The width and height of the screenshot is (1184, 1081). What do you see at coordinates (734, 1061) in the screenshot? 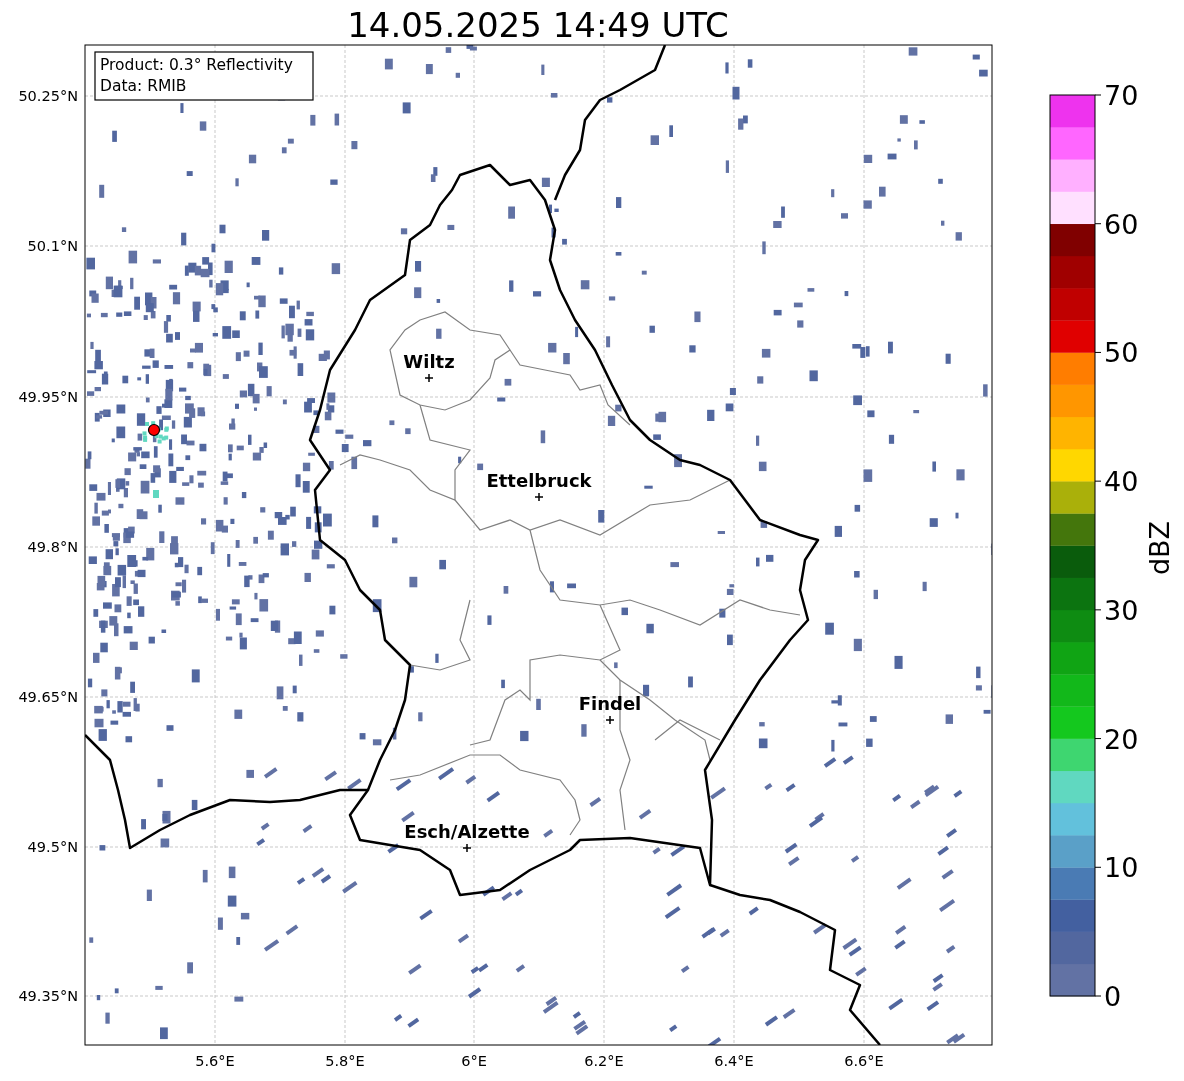
I see `longitude-label: 6.4°E` at bounding box center [734, 1061].